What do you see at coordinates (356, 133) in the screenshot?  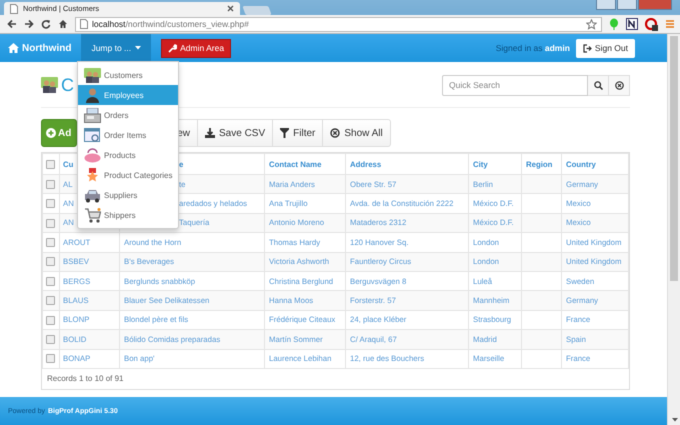 I see `show-all-button: Show All` at bounding box center [356, 133].